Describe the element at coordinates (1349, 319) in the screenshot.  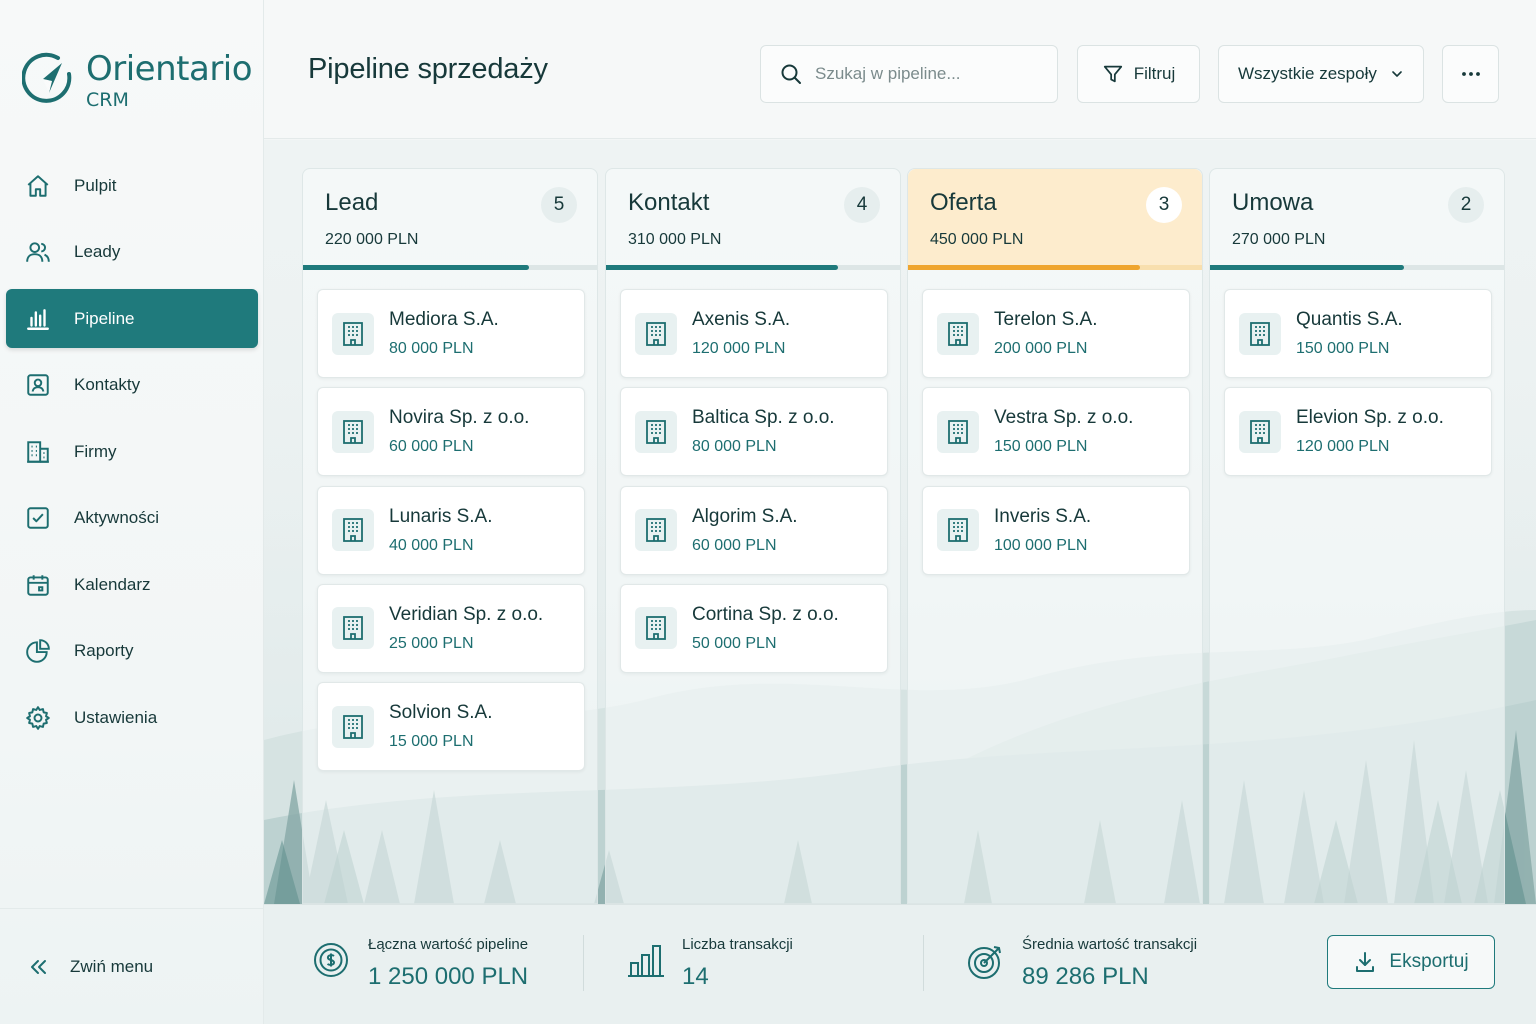
I see `deal-company-name: Quantis S.A.` at that location.